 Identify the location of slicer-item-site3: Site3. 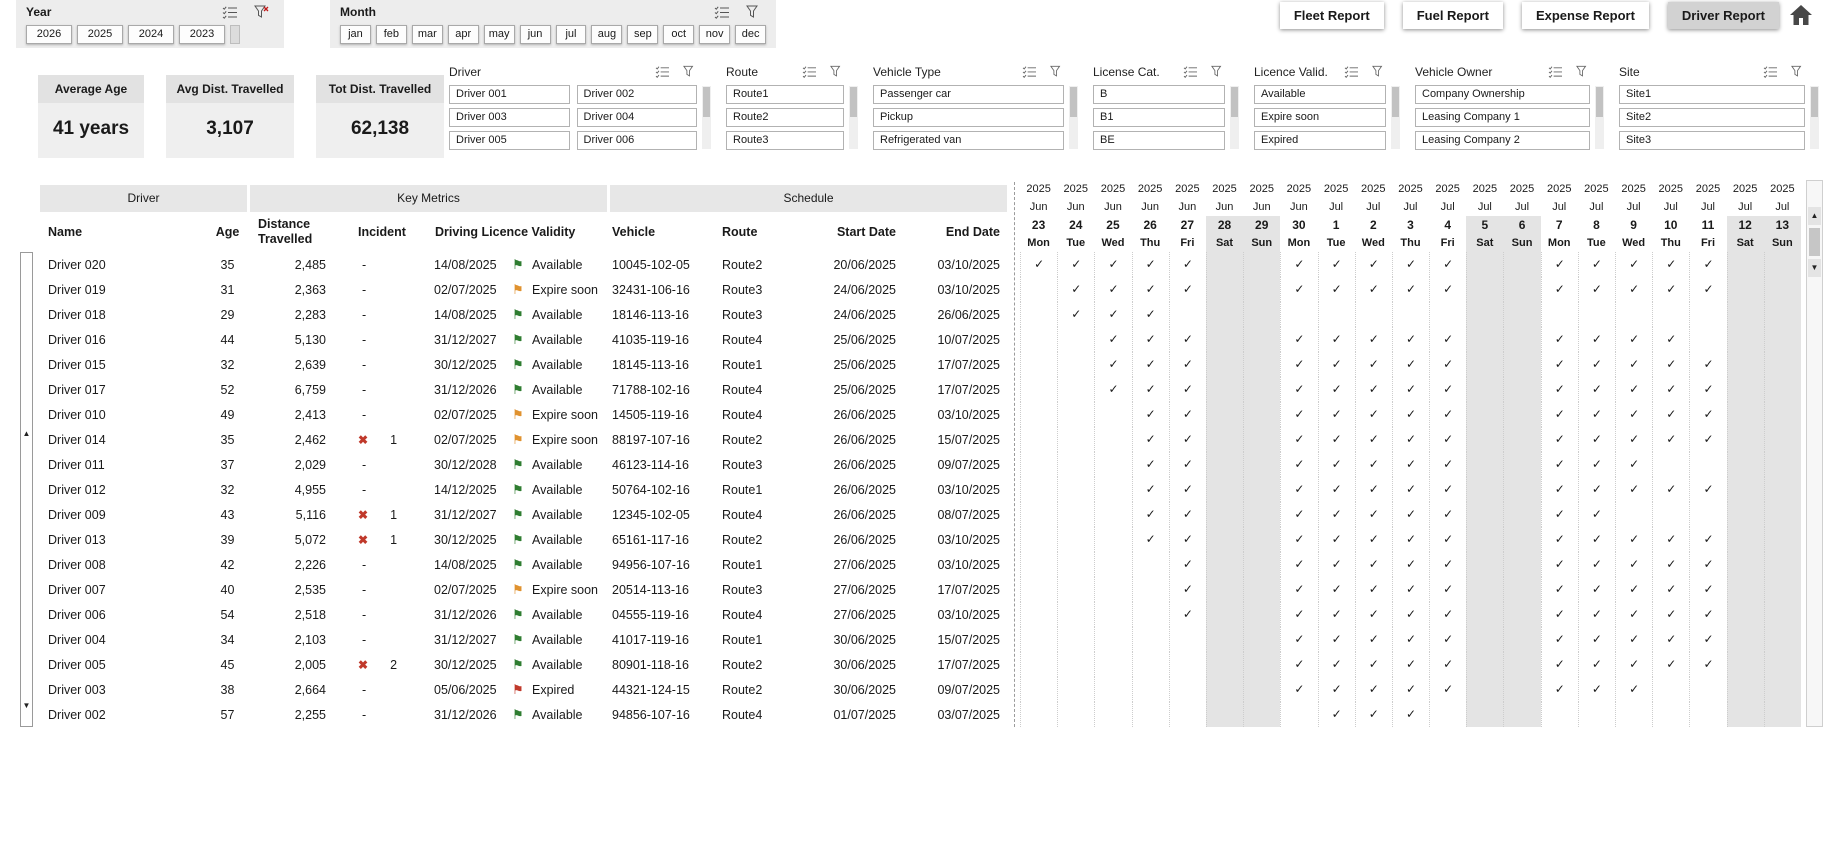
(1712, 140).